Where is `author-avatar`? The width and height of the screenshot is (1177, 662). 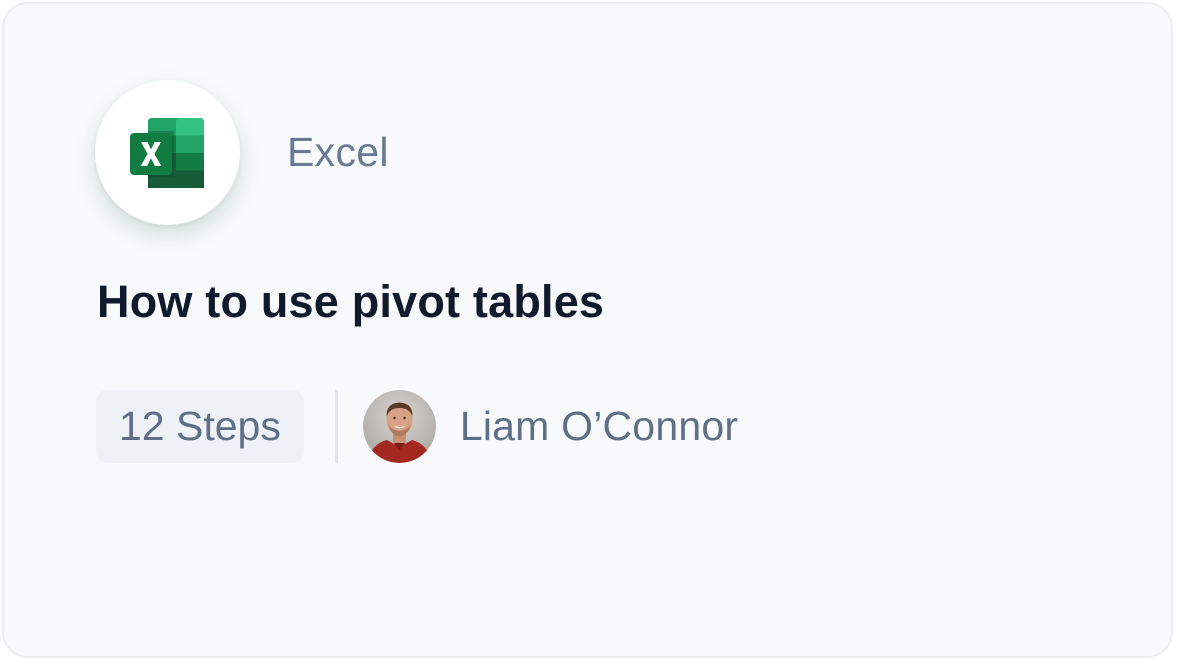 author-avatar is located at coordinates (399, 426).